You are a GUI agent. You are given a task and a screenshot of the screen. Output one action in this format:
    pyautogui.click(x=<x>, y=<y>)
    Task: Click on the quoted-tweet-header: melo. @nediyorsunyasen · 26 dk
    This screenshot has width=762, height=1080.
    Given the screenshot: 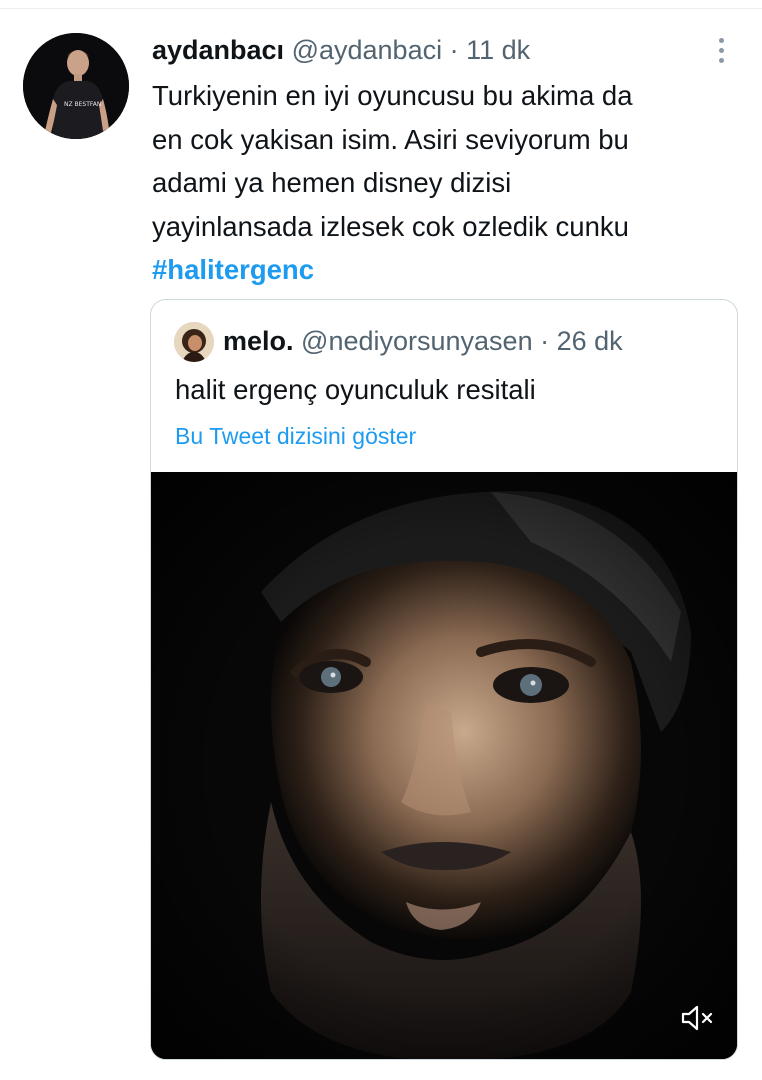 What is the action you would take?
    pyautogui.click(x=423, y=341)
    